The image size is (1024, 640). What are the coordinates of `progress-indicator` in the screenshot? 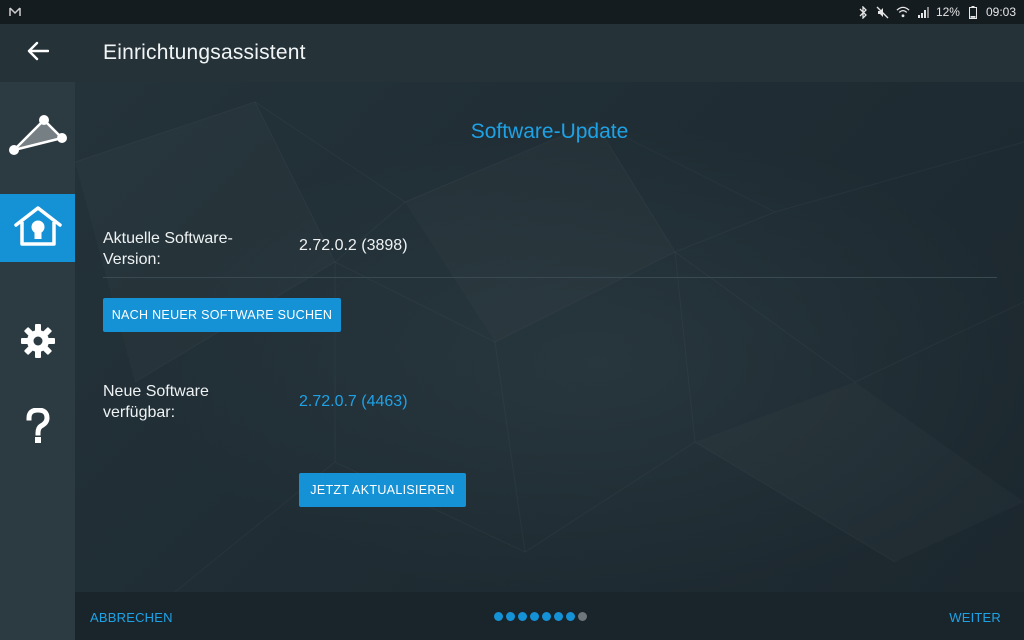 It's located at (540, 616).